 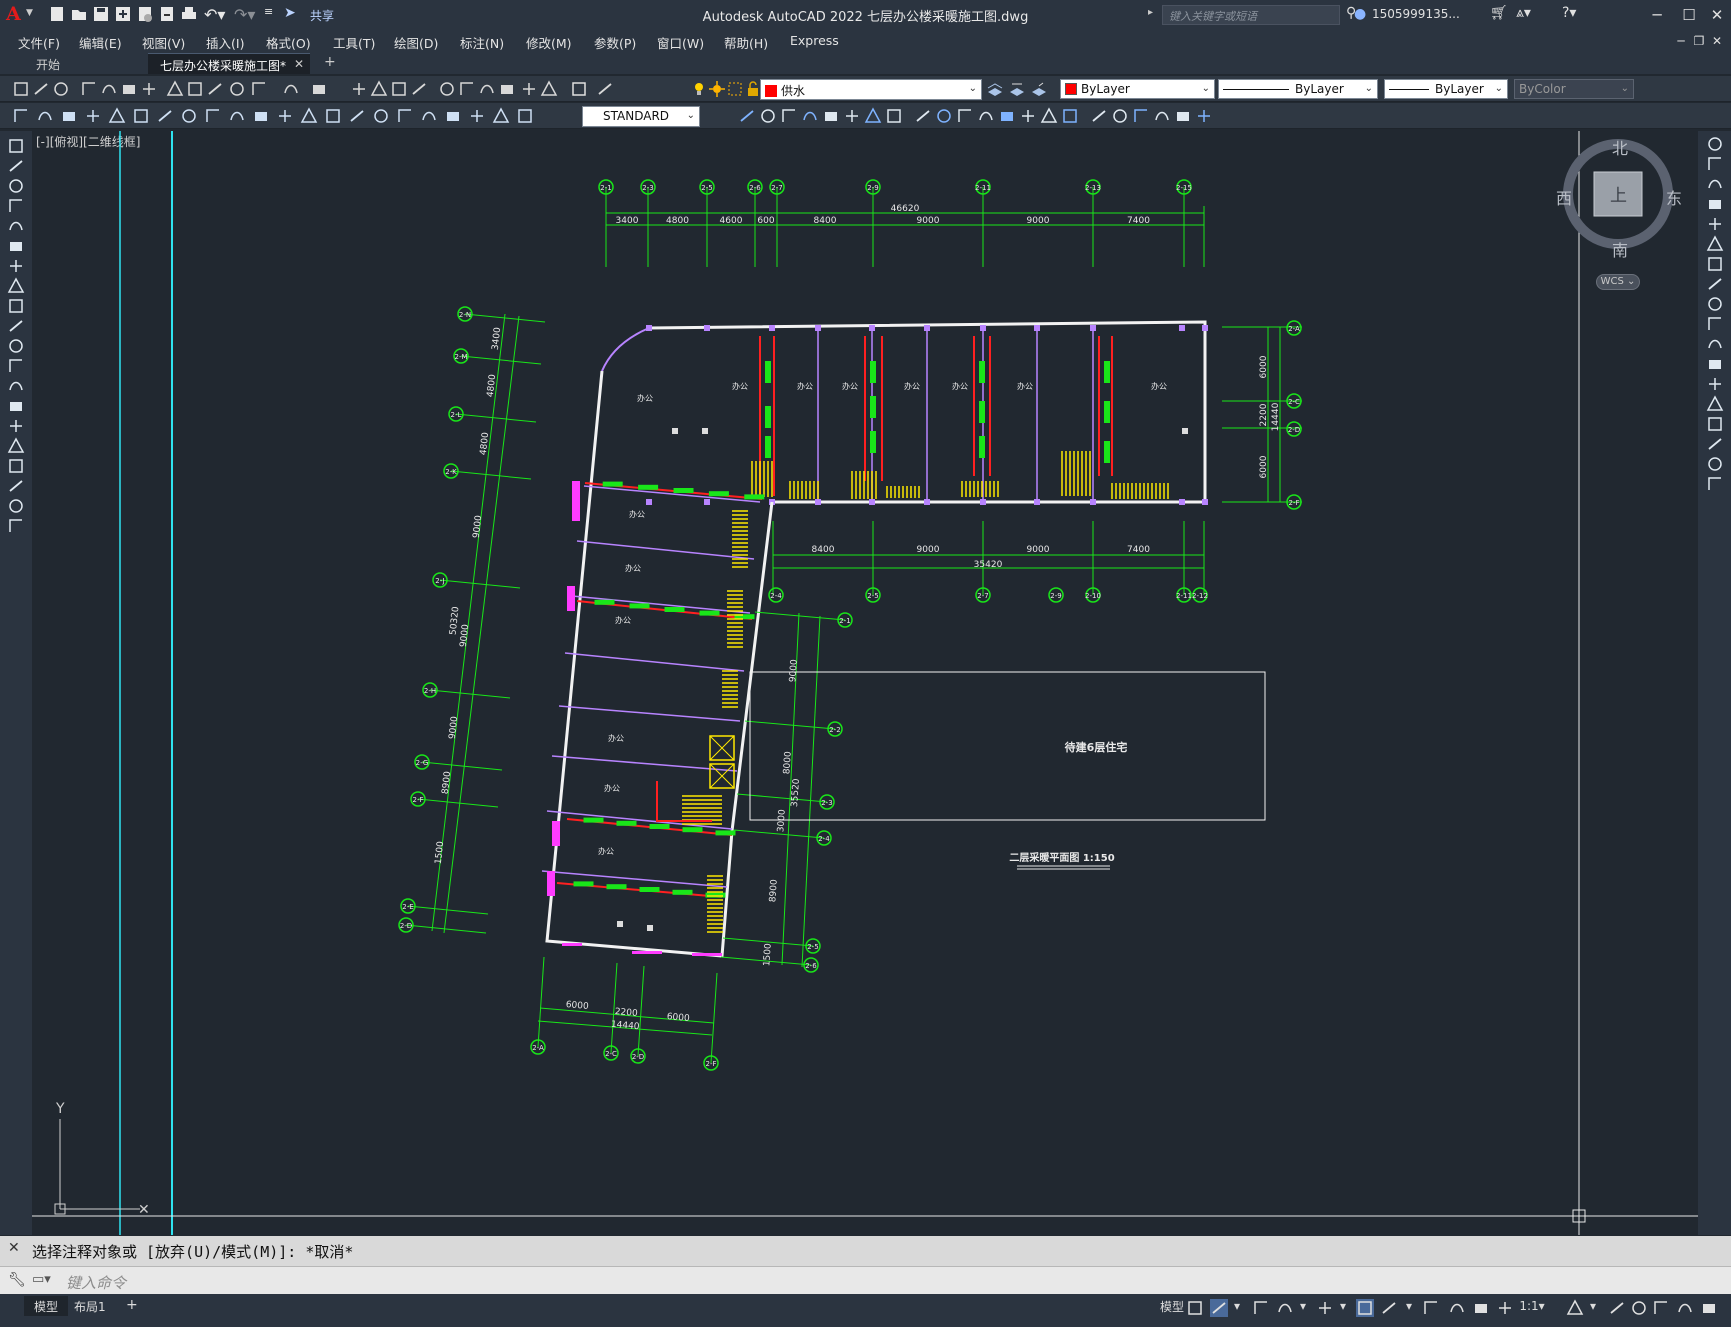 What do you see at coordinates (615, 42) in the screenshot?
I see `menu-parametric: 参数(P)` at bounding box center [615, 42].